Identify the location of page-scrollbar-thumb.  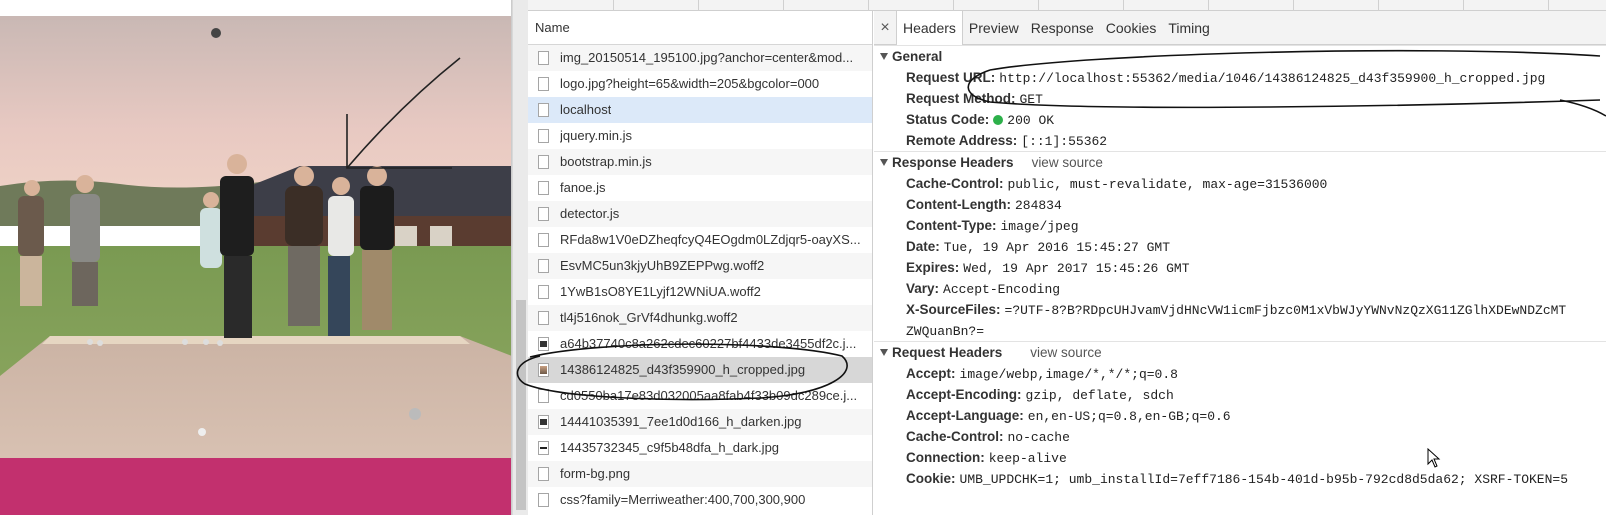
(521, 405).